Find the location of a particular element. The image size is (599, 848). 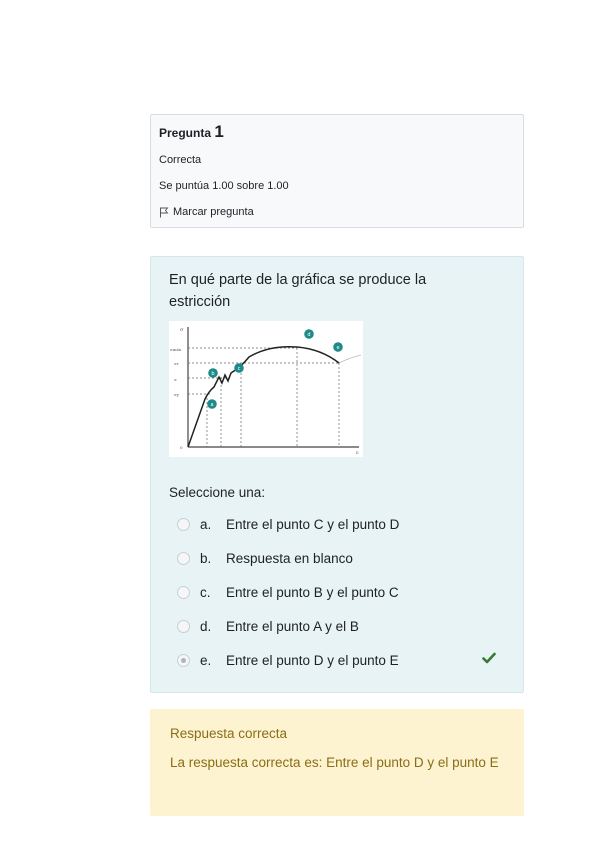

option-letter: b. is located at coordinates (206, 558).